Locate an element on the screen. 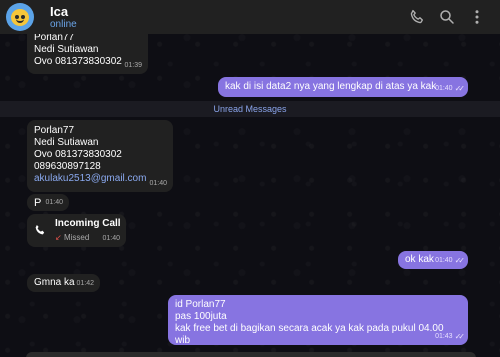 The width and height of the screenshot is (500, 357). chat-status: online is located at coordinates (63, 24).